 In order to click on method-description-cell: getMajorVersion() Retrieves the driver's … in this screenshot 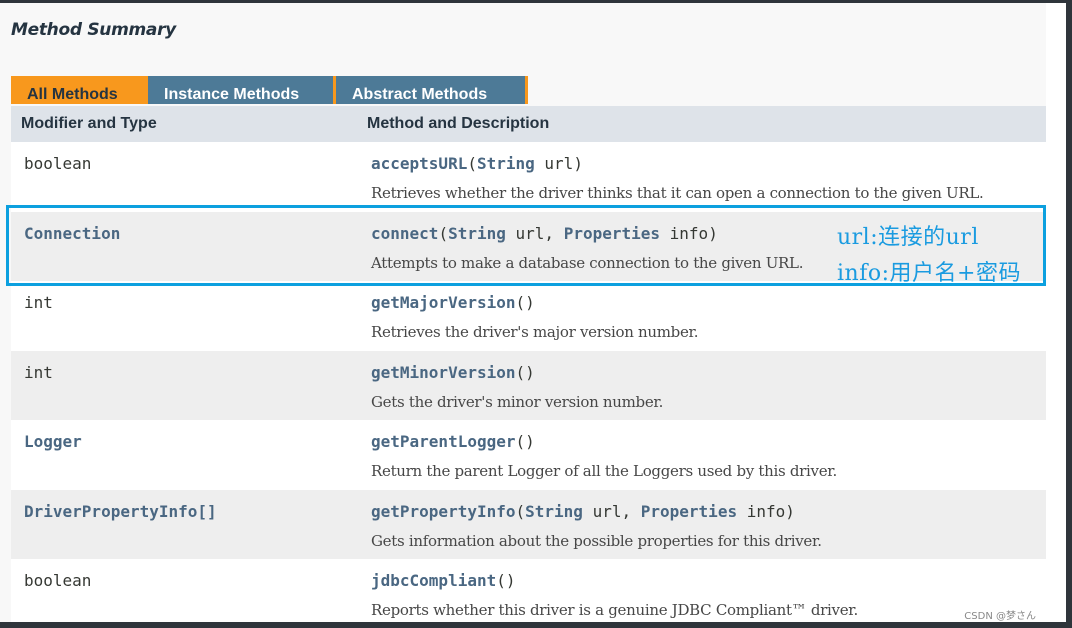, I will do `click(528, 316)`.